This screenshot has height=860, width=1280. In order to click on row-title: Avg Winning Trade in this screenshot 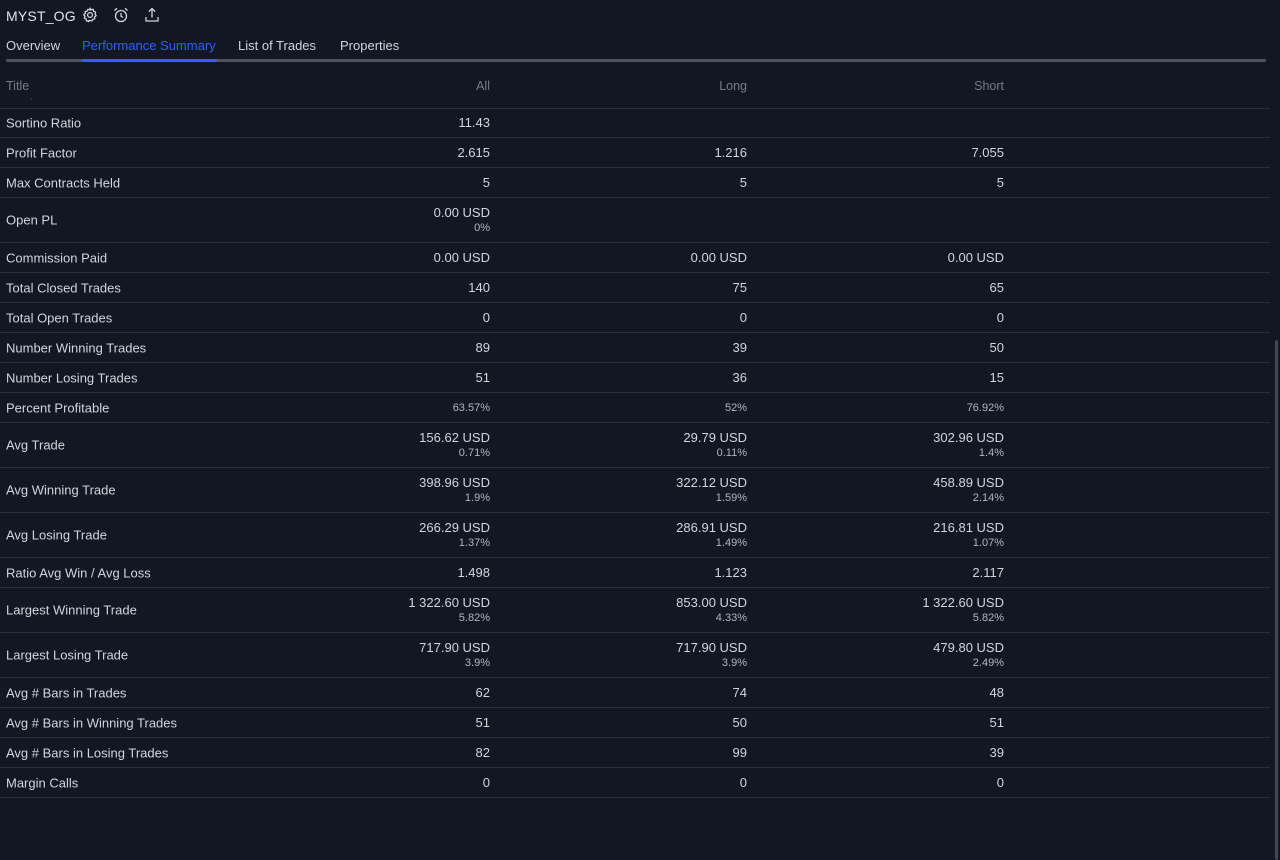, I will do `click(61, 490)`.